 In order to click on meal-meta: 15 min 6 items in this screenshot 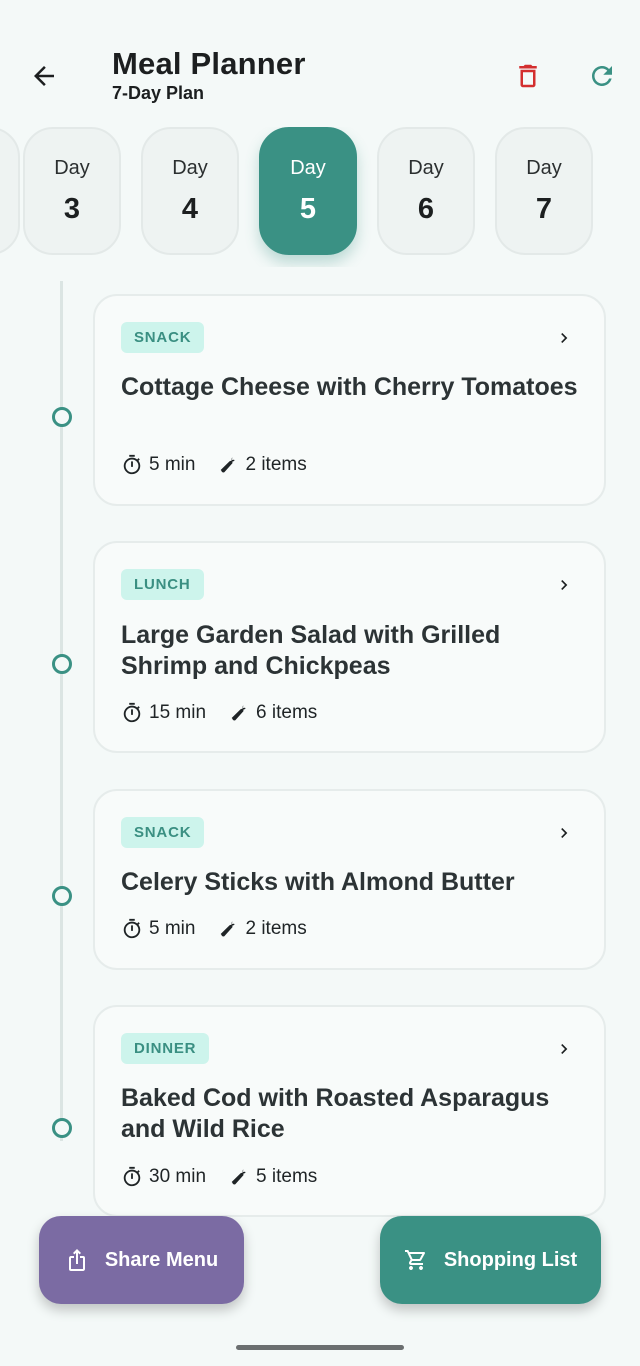, I will do `click(219, 713)`.